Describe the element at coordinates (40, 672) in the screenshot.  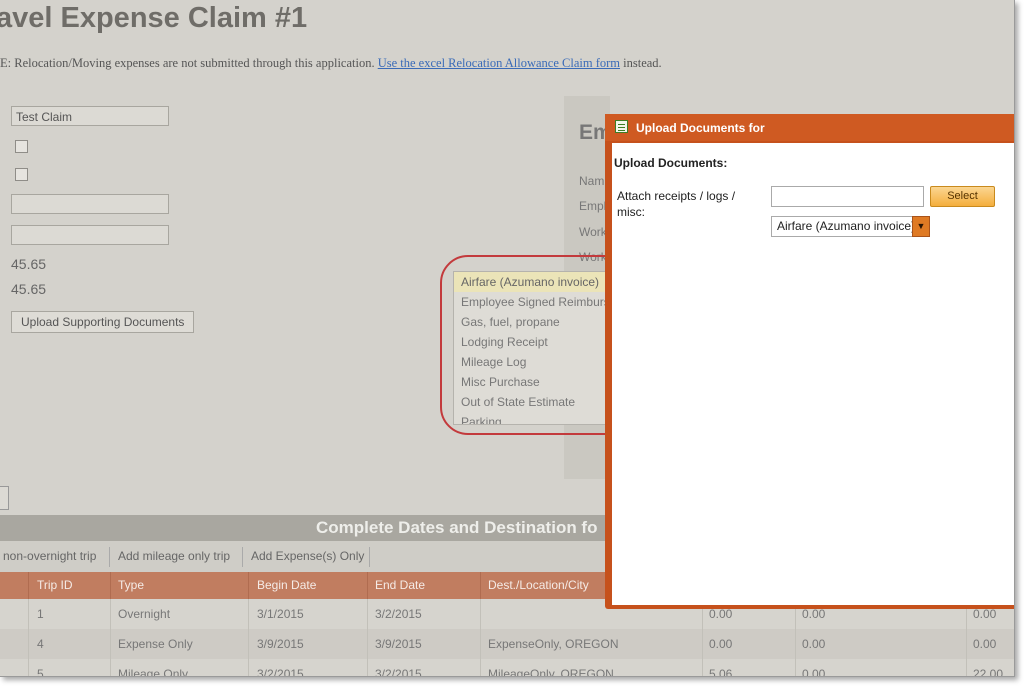
I see `cell-trip-id: 5` at that location.